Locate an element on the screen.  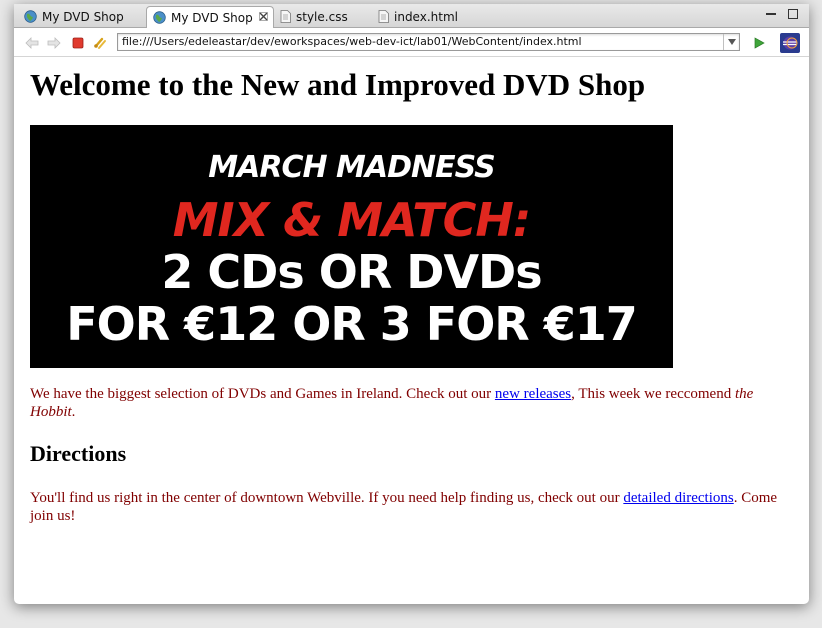
new-releases-link: new releases is located at coordinates (533, 394).